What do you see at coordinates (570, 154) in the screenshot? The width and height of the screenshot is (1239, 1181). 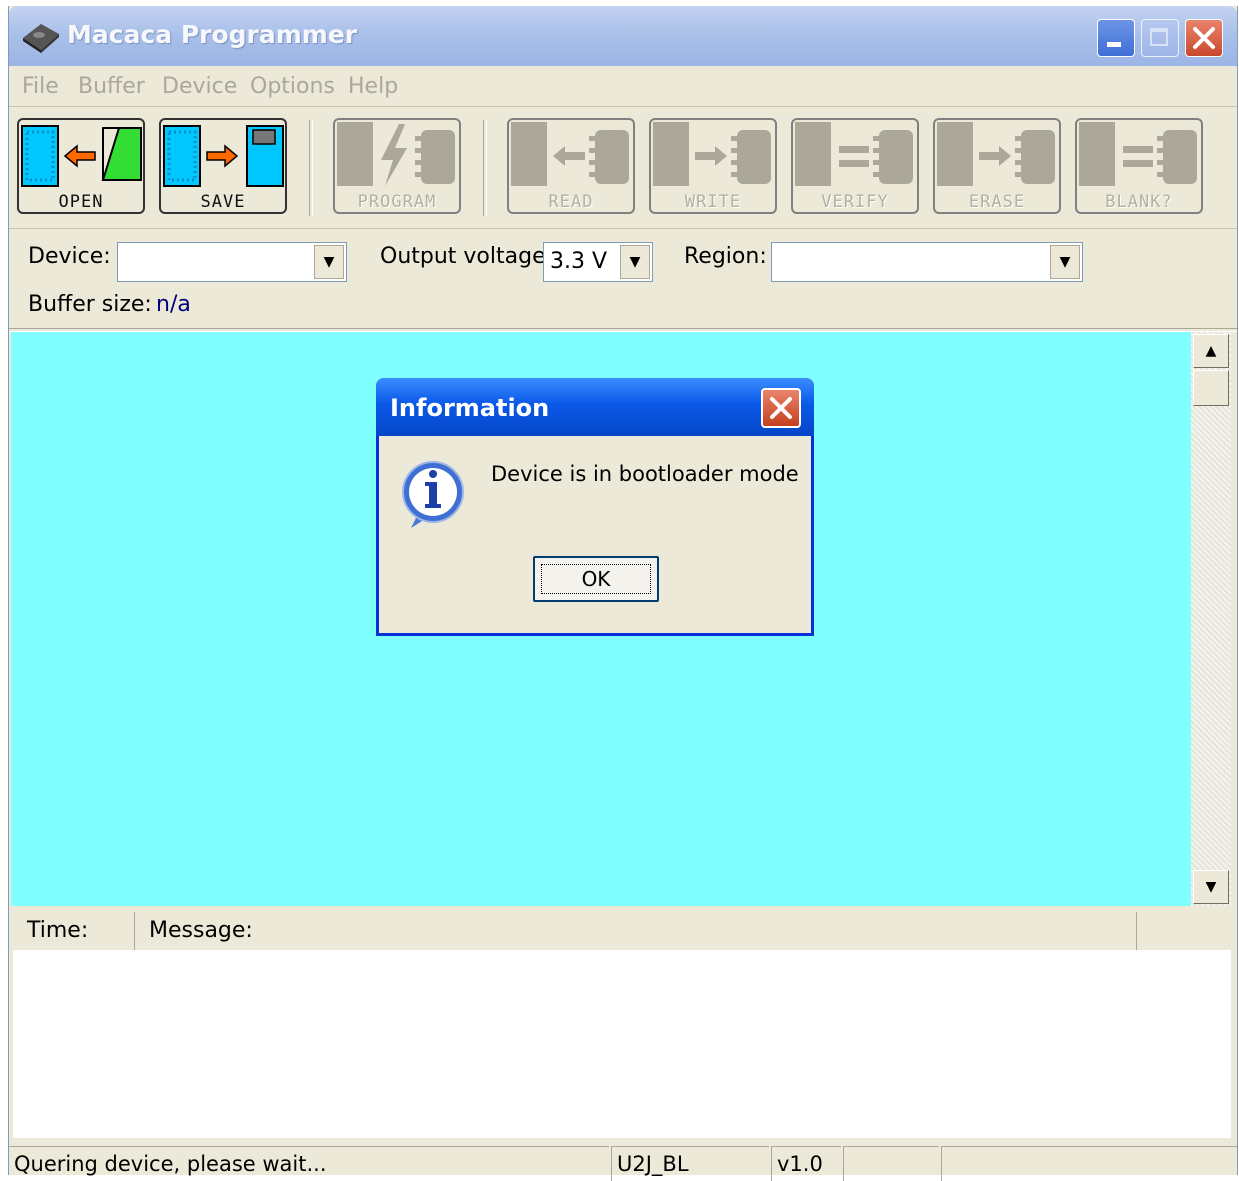 I see `read-arrow-icon` at bounding box center [570, 154].